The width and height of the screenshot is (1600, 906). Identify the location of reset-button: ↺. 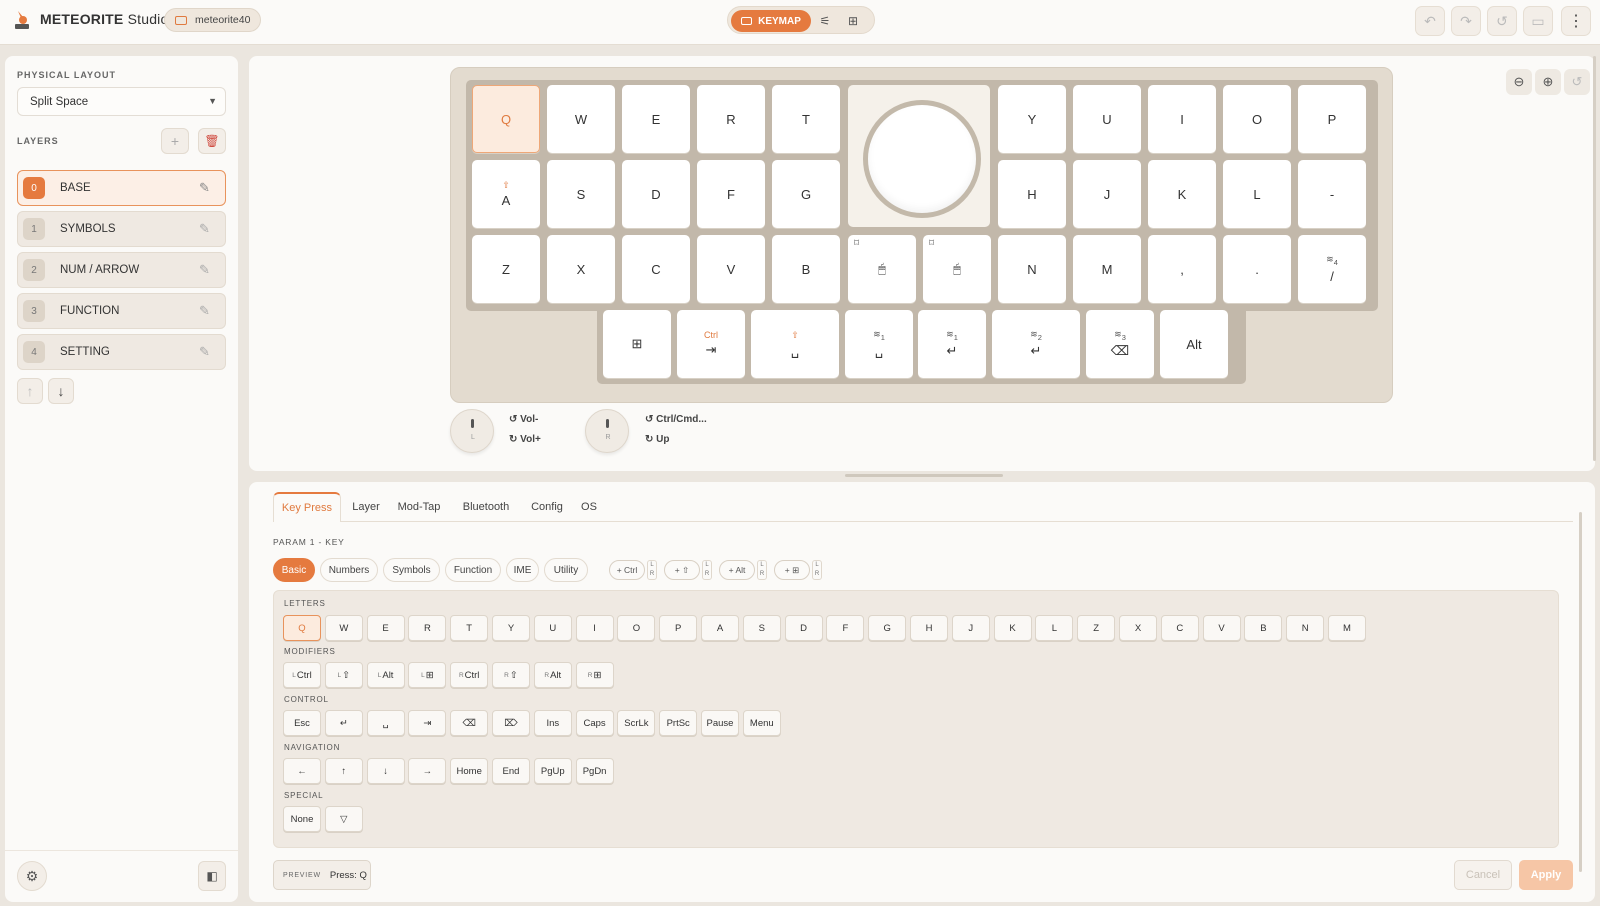
(1502, 21).